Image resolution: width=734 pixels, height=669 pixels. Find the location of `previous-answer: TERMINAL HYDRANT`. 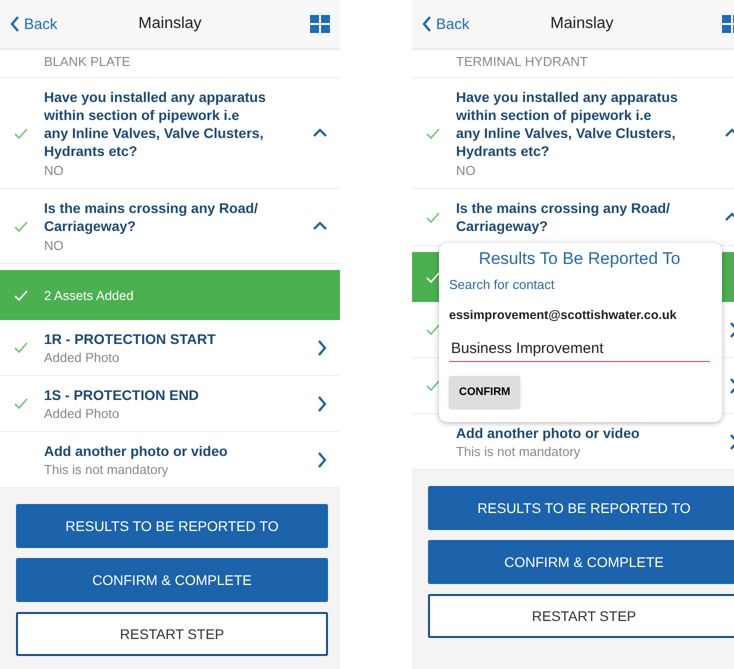

previous-answer: TERMINAL HYDRANT is located at coordinates (573, 64).